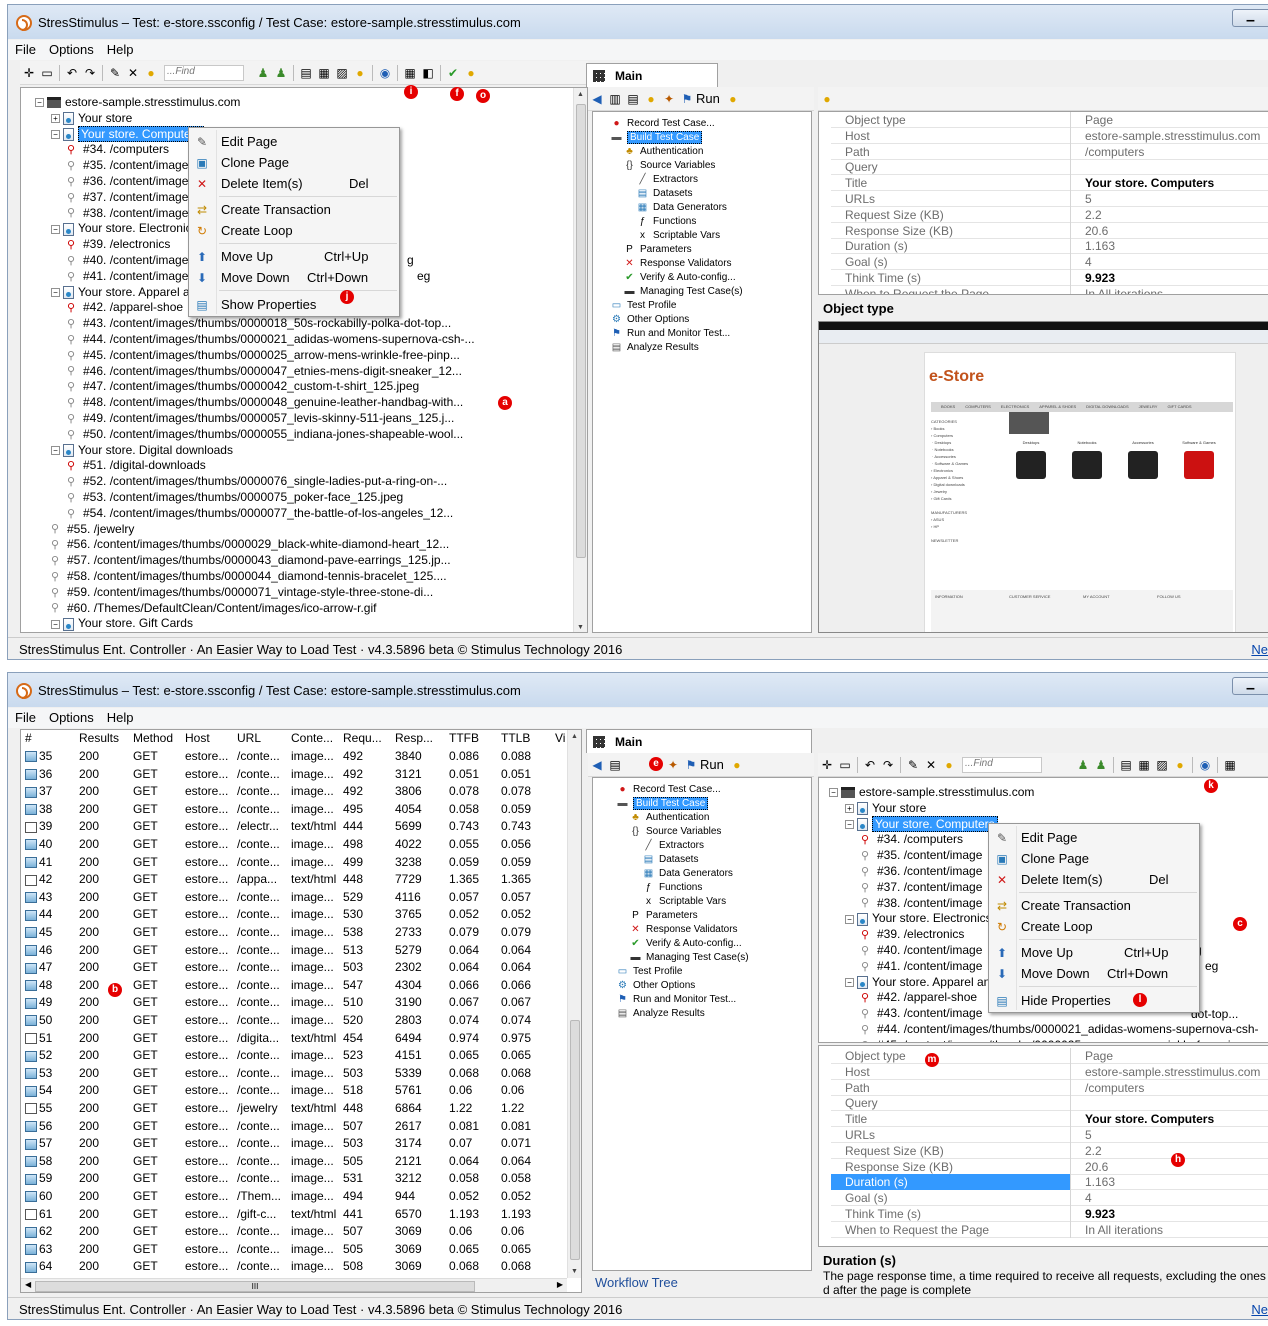  I want to click on tip-bulb-icon-8: ●, so click(737, 765).